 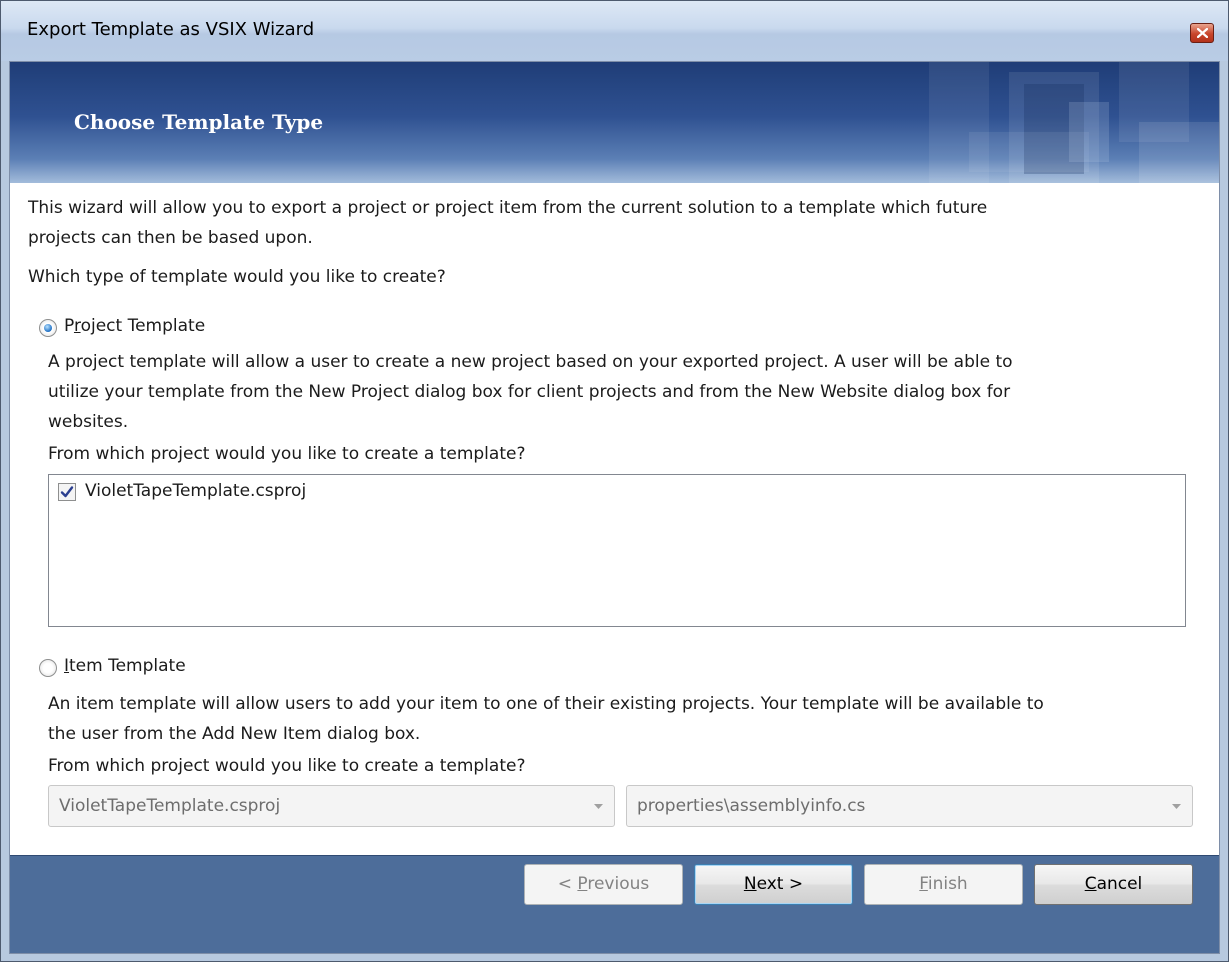 I want to click on checkmark-icon, so click(x=67, y=492).